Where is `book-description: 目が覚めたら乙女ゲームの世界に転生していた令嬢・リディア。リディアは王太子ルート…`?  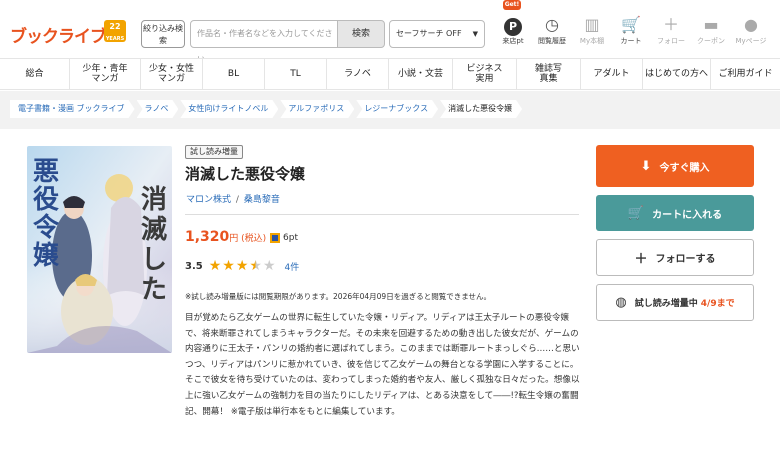 book-description: 目が覚めたら乙女ゲームの世界に転生していた令嬢・リディア。リディアは王太子ルート… is located at coordinates (382, 365).